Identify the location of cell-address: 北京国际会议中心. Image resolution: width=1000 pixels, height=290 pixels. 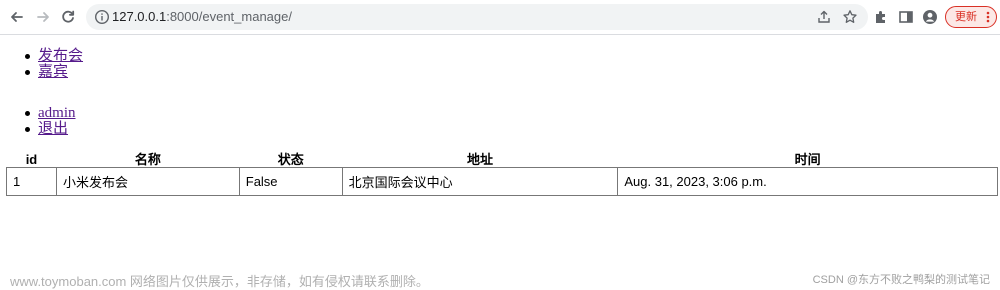
(480, 181).